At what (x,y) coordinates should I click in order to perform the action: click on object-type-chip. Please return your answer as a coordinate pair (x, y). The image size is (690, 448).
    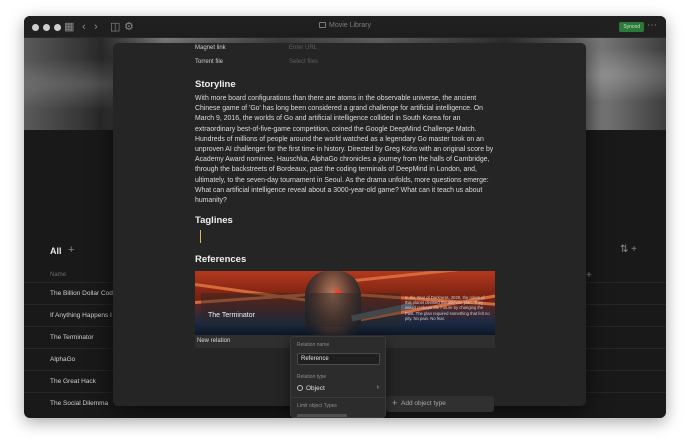
    Looking at the image, I should click on (322, 415).